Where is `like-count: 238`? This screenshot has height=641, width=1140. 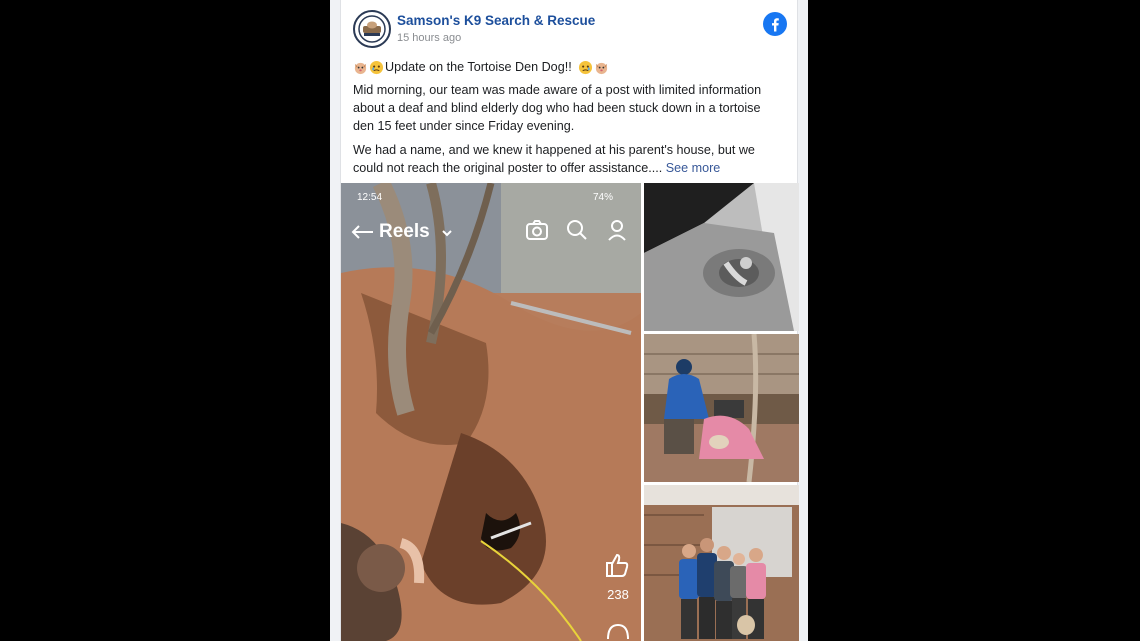 like-count: 238 is located at coordinates (618, 594).